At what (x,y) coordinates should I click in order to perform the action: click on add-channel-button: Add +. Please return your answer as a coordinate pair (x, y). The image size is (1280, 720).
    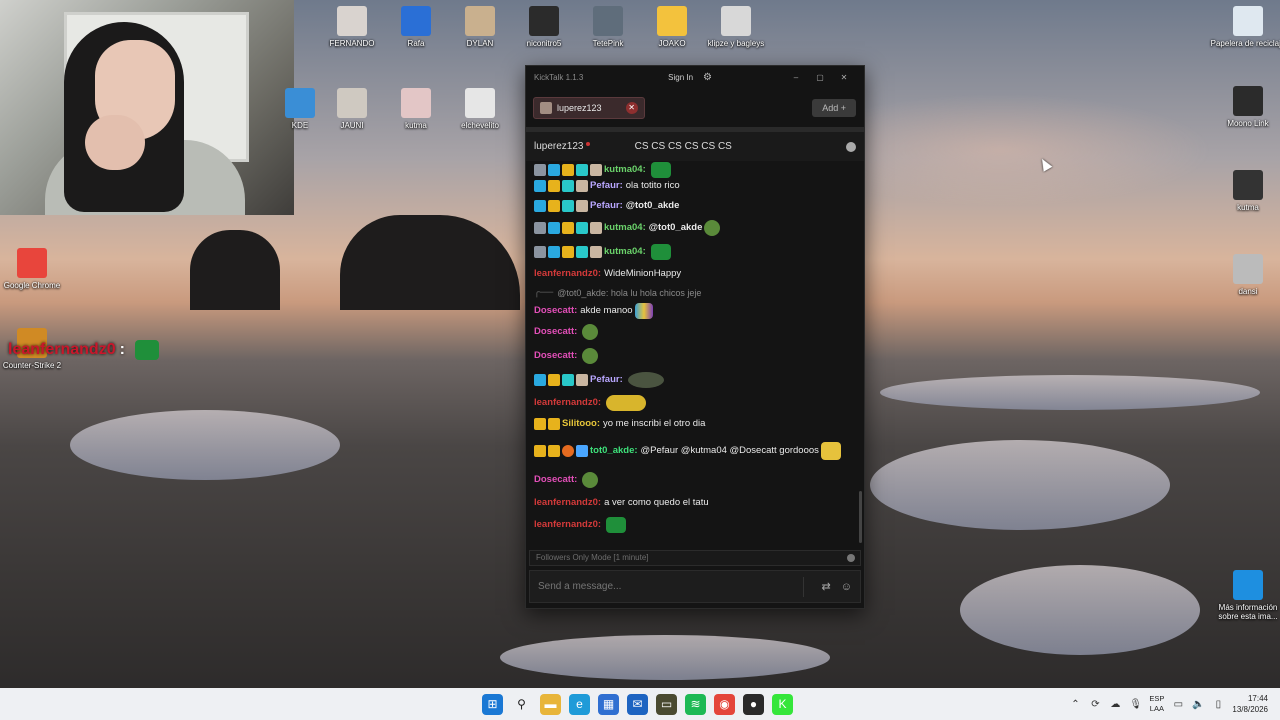
    Looking at the image, I should click on (834, 107).